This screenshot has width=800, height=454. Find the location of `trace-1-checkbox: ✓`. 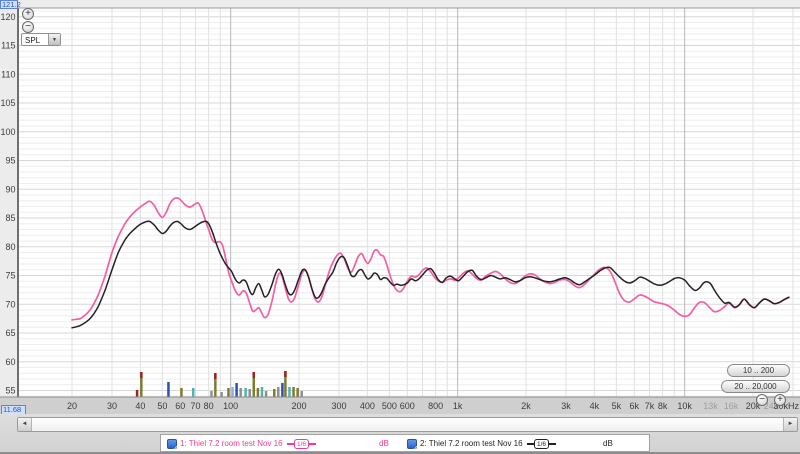

trace-1-checkbox: ✓ is located at coordinates (173, 445).